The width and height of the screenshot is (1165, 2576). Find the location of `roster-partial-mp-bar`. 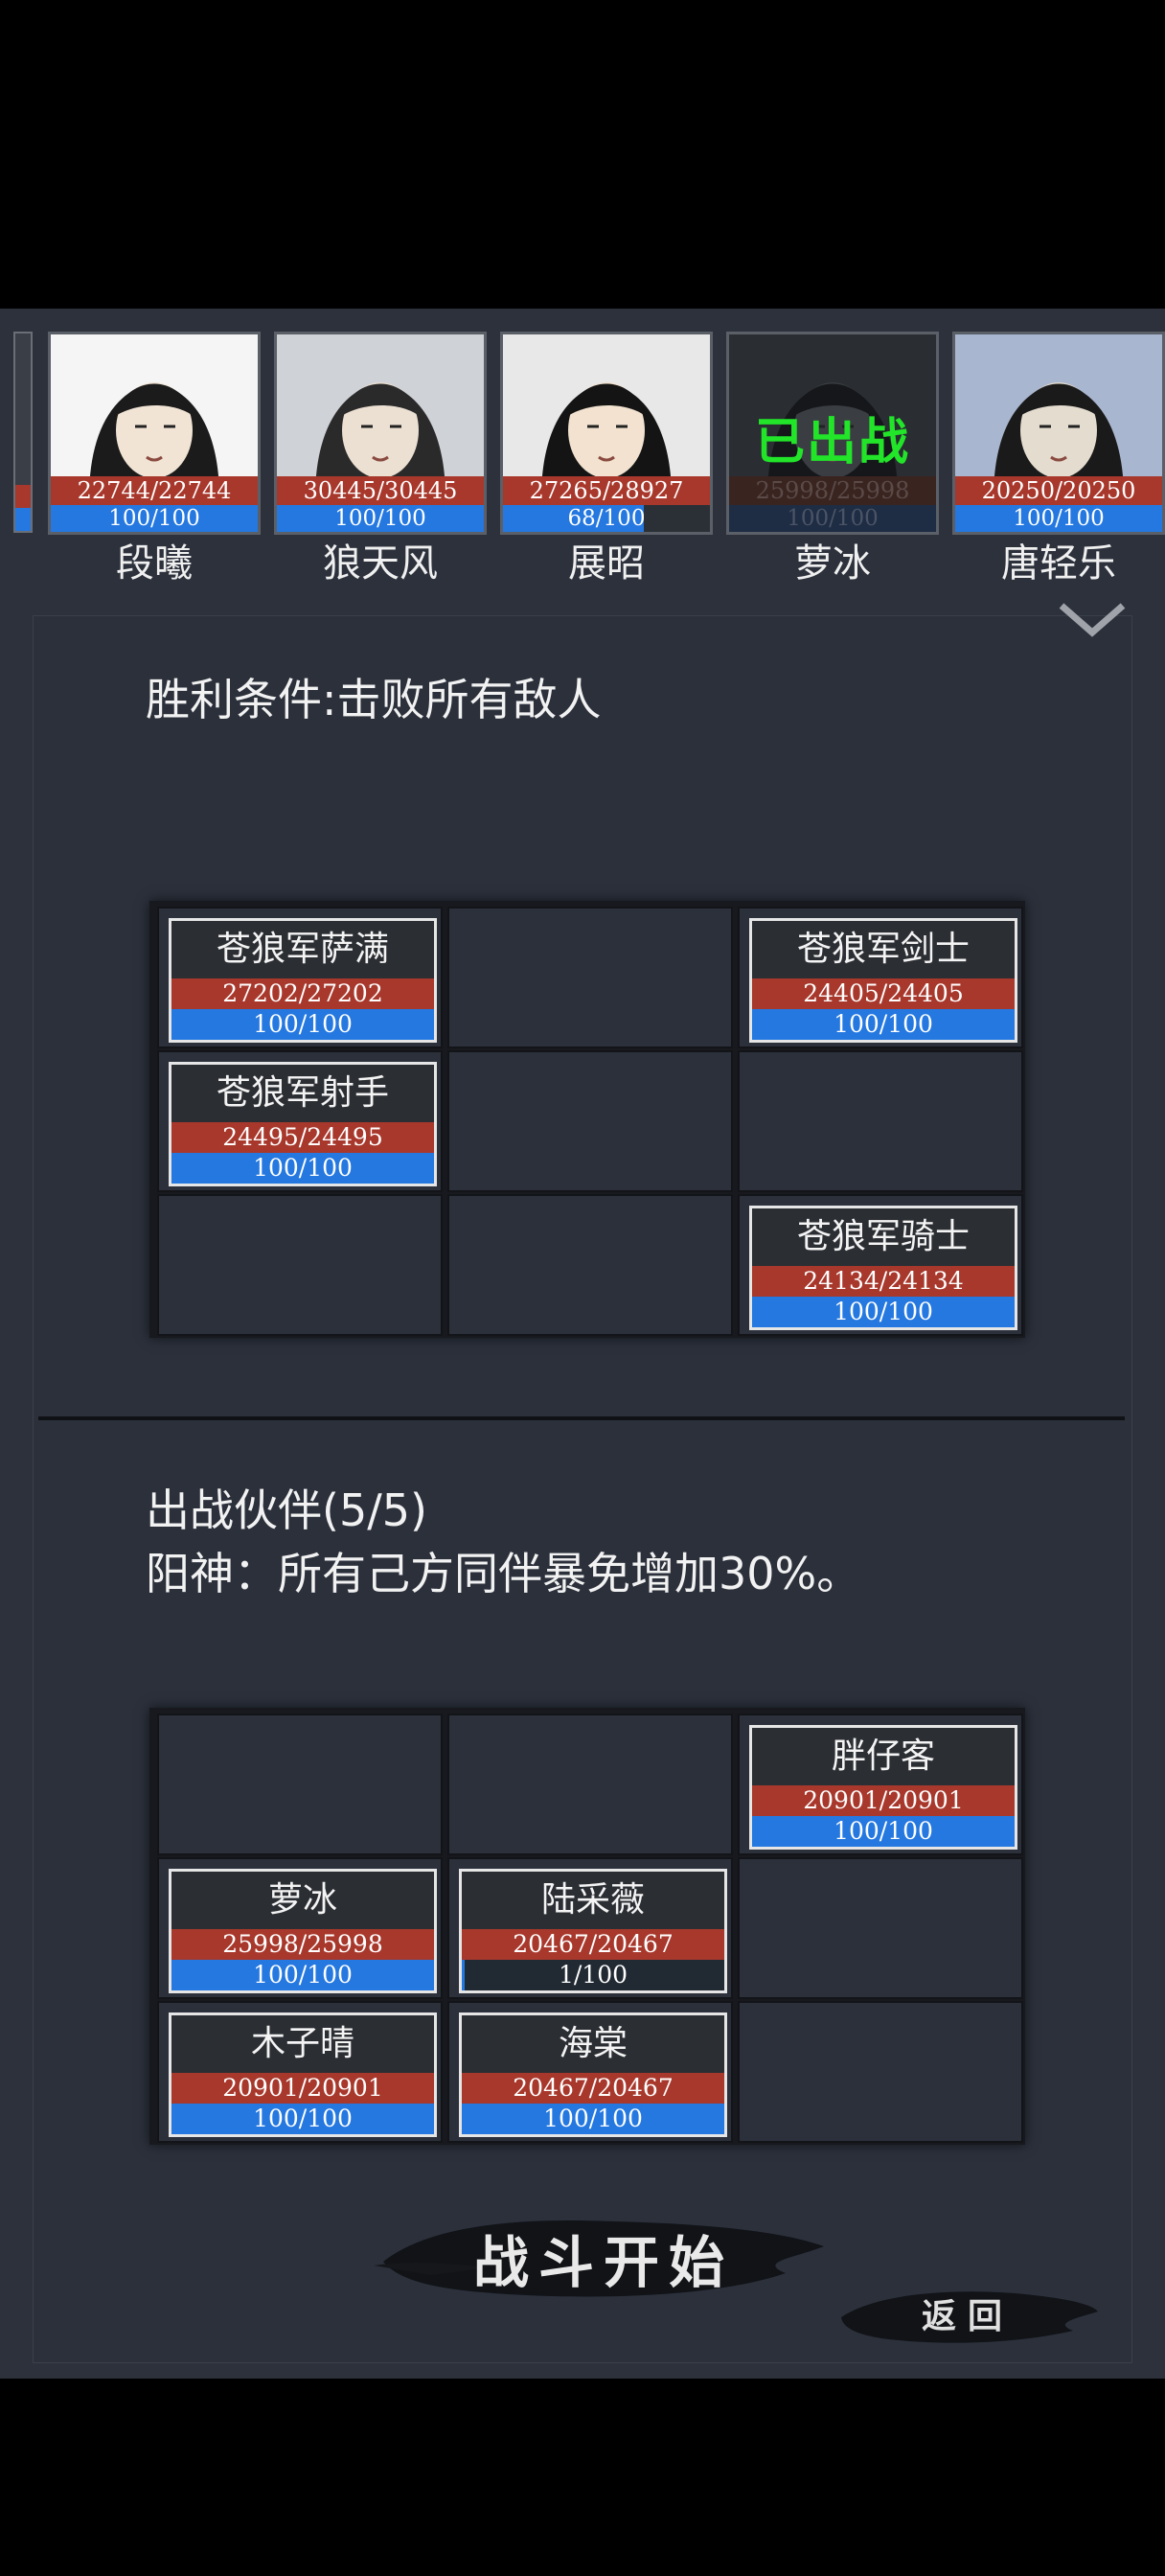

roster-partial-mp-bar is located at coordinates (23, 519).